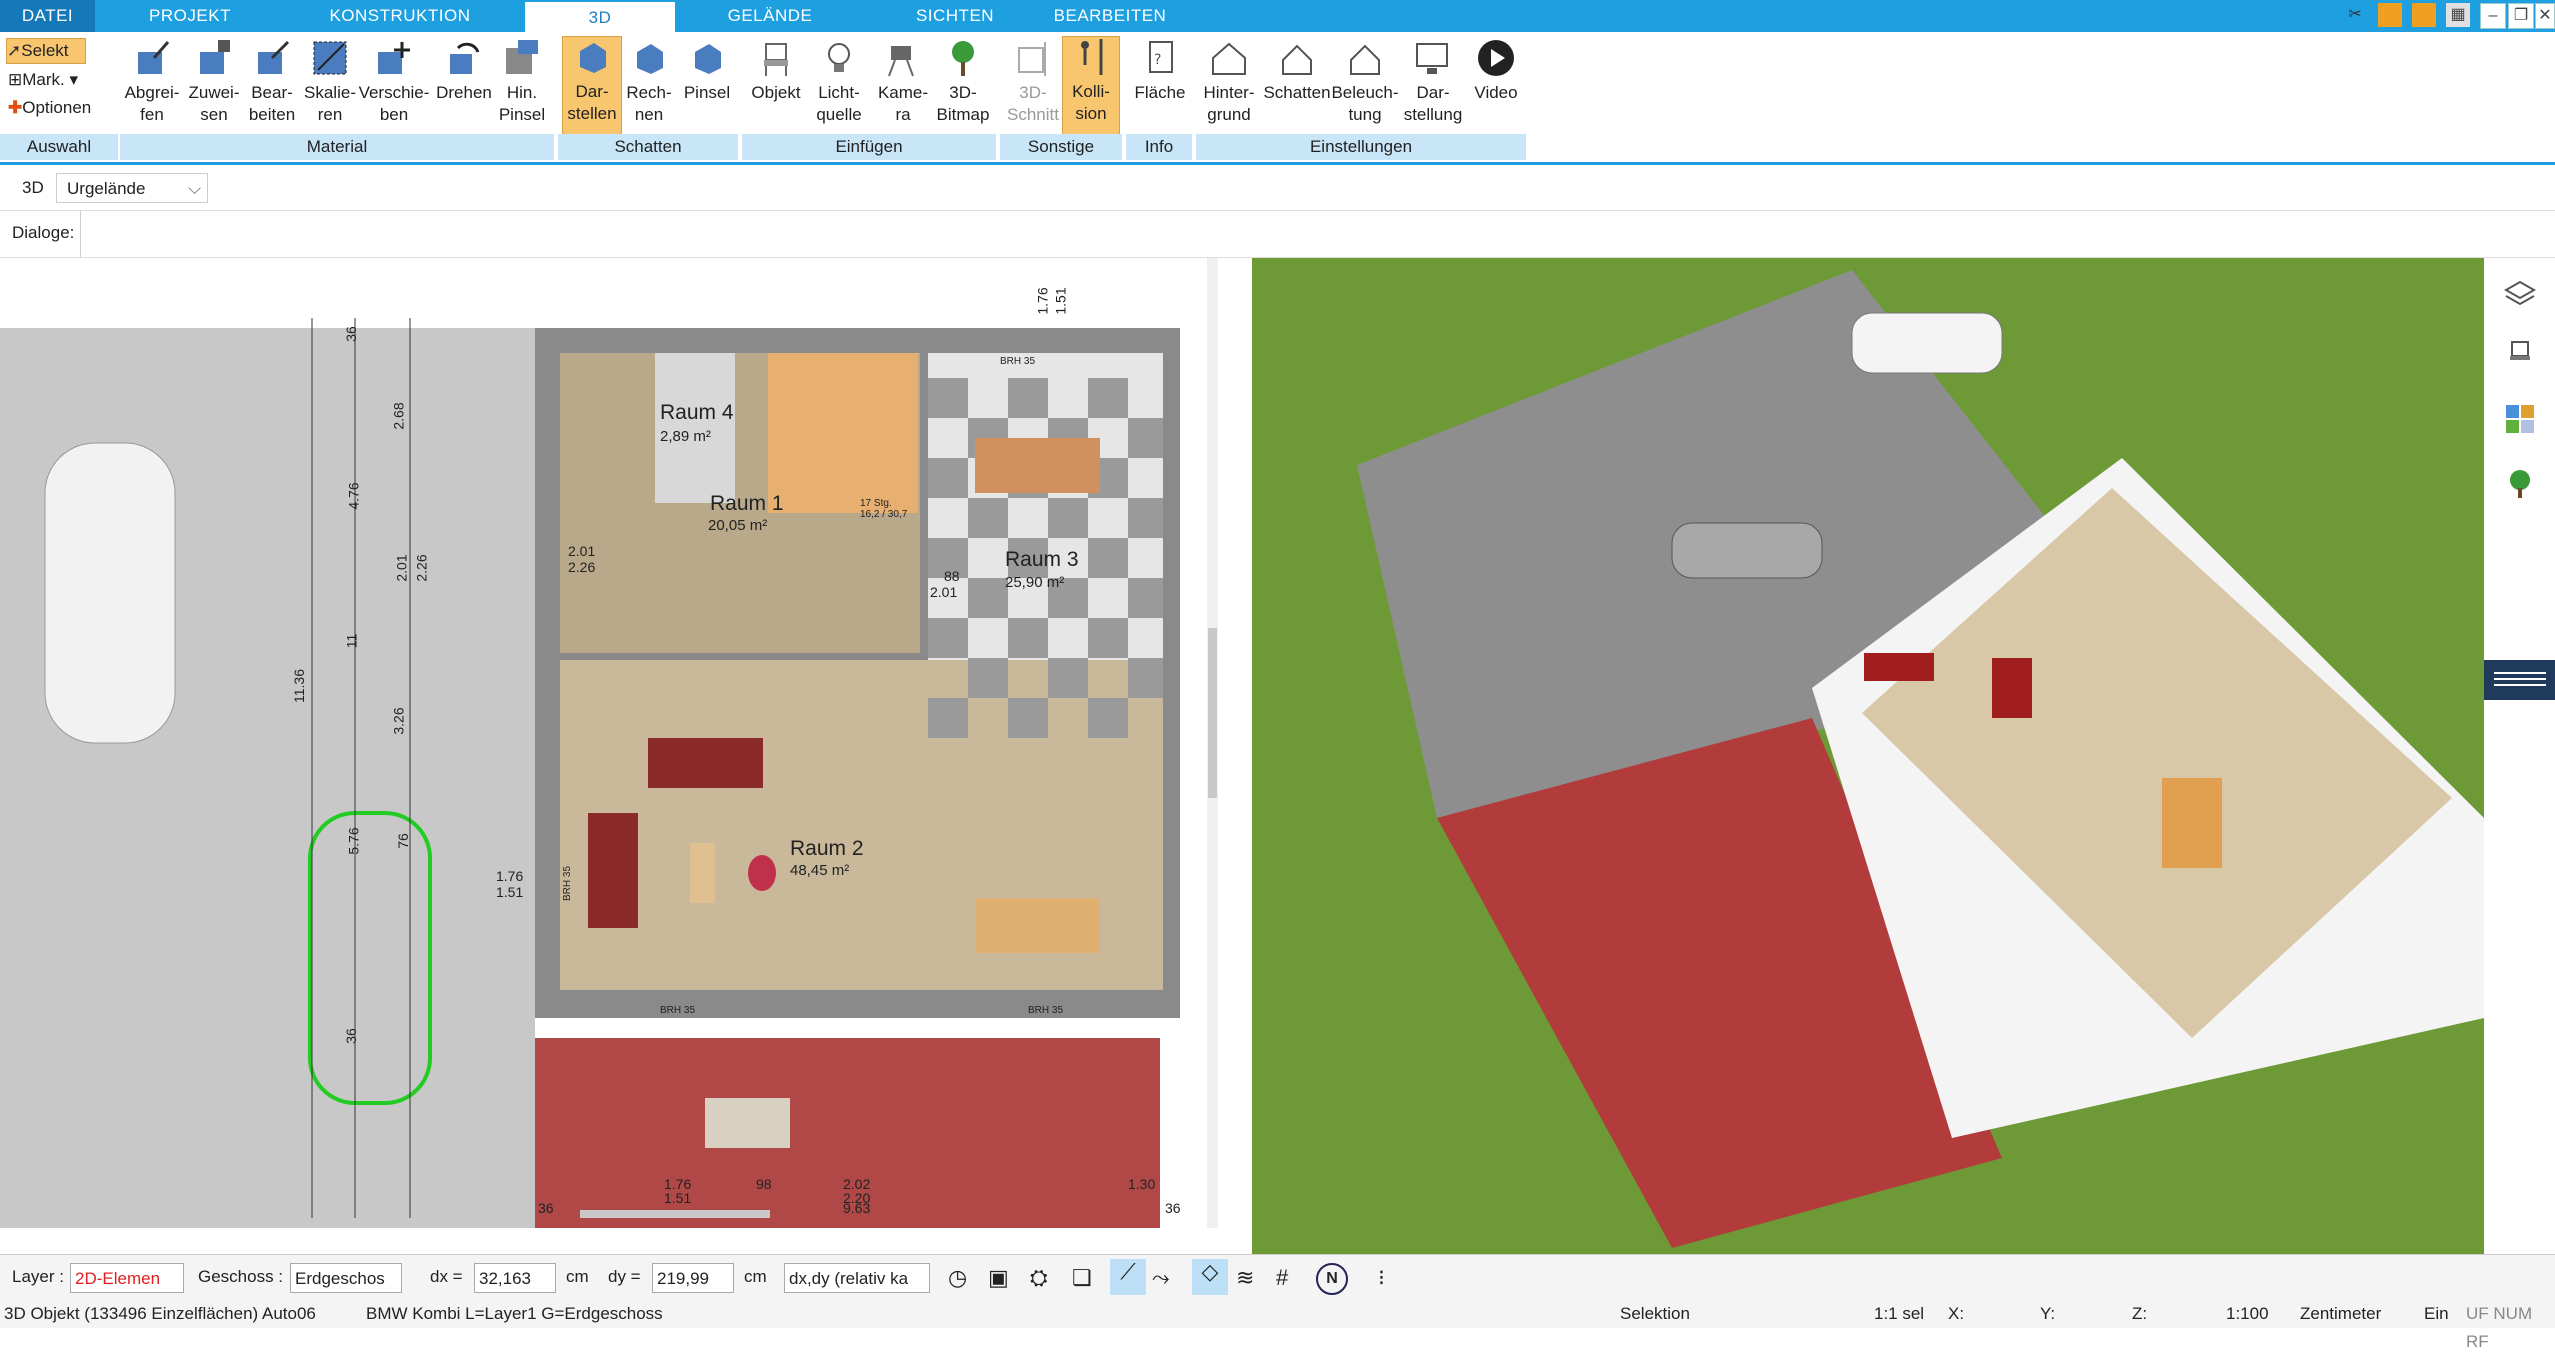 This screenshot has height=1356, width=2555. What do you see at coordinates (58, 108) in the screenshot?
I see `optionen-button: ✚Optionen` at bounding box center [58, 108].